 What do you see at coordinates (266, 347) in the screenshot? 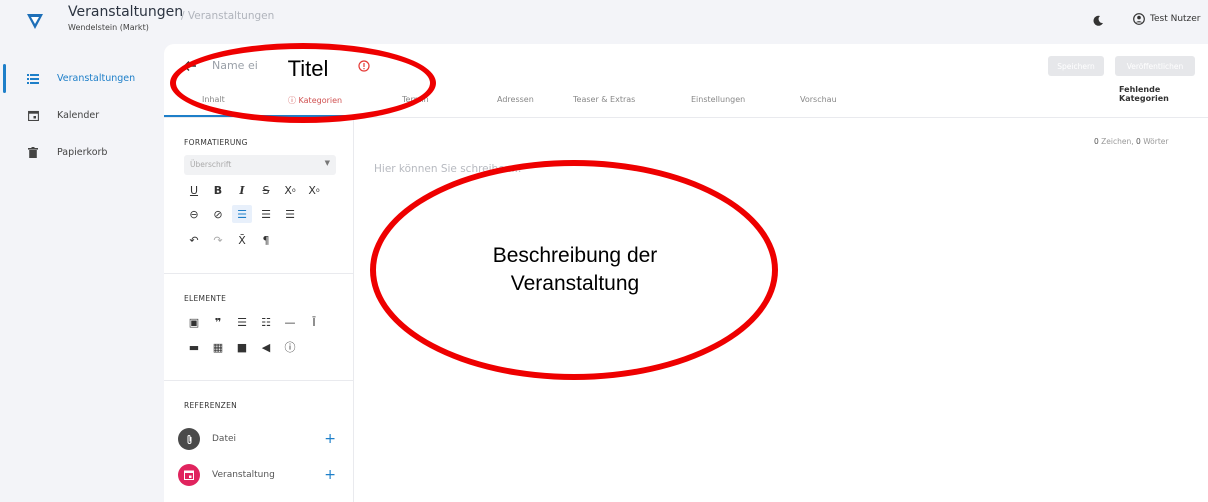
I see `audio-icon: ◀` at bounding box center [266, 347].